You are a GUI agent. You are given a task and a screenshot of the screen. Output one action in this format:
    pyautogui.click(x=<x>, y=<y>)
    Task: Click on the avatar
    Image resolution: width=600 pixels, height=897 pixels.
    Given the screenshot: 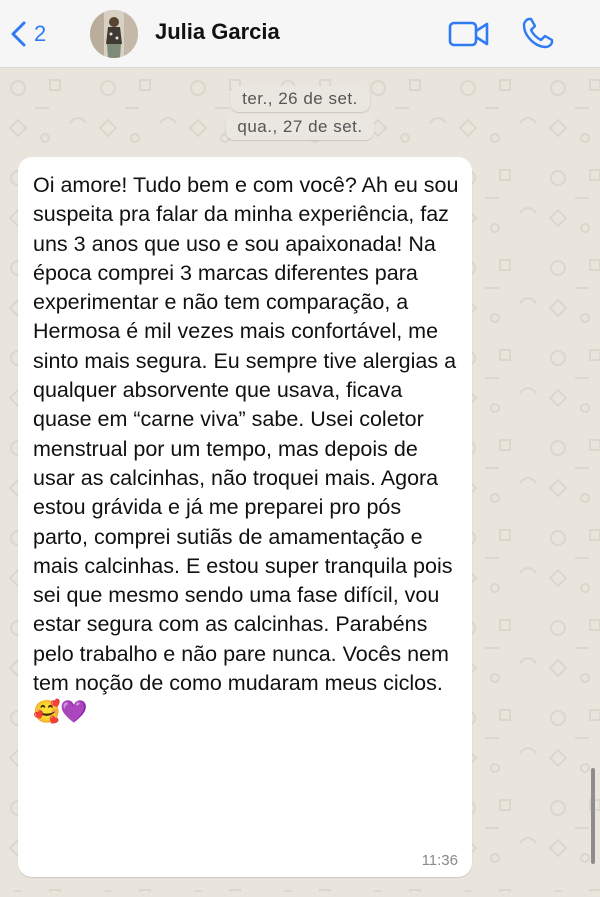 What is the action you would take?
    pyautogui.click(x=114, y=34)
    